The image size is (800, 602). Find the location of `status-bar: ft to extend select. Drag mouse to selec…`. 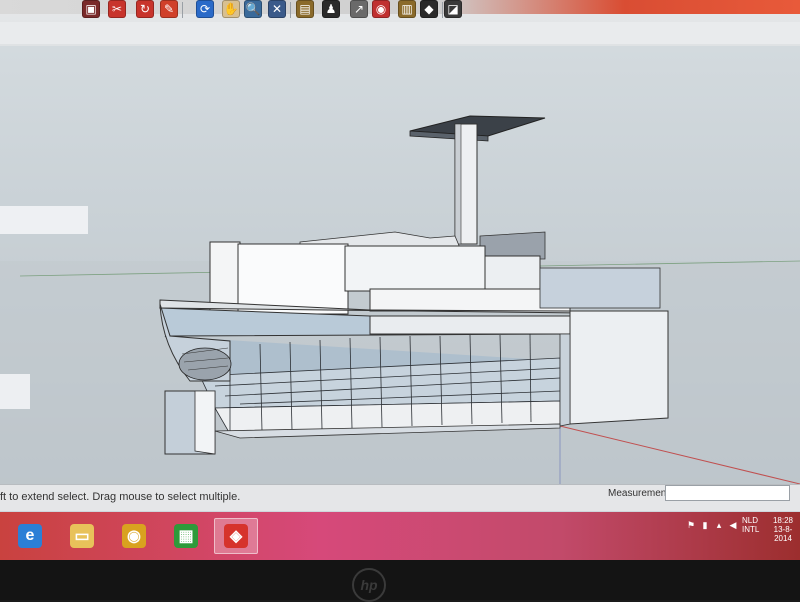

status-bar: ft to extend select. Drag mouse to selec… is located at coordinates (400, 497).